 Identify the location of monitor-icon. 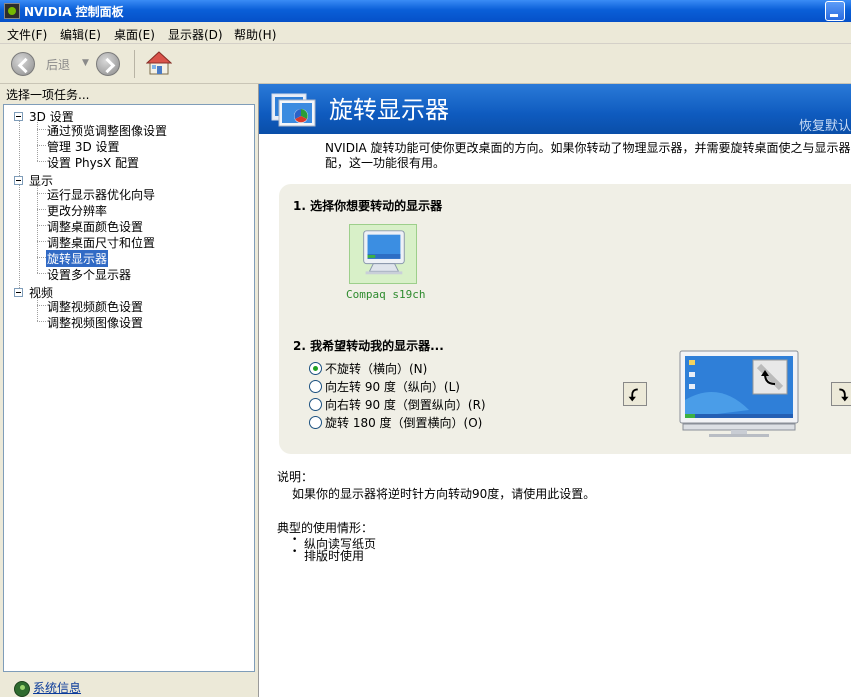
(384, 252).